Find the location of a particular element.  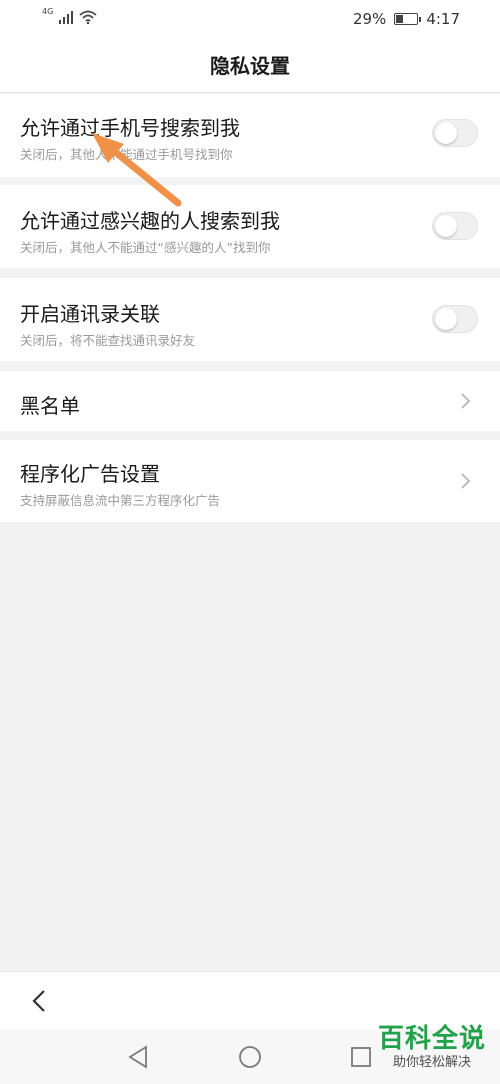

wifi-icon is located at coordinates (88, 17).